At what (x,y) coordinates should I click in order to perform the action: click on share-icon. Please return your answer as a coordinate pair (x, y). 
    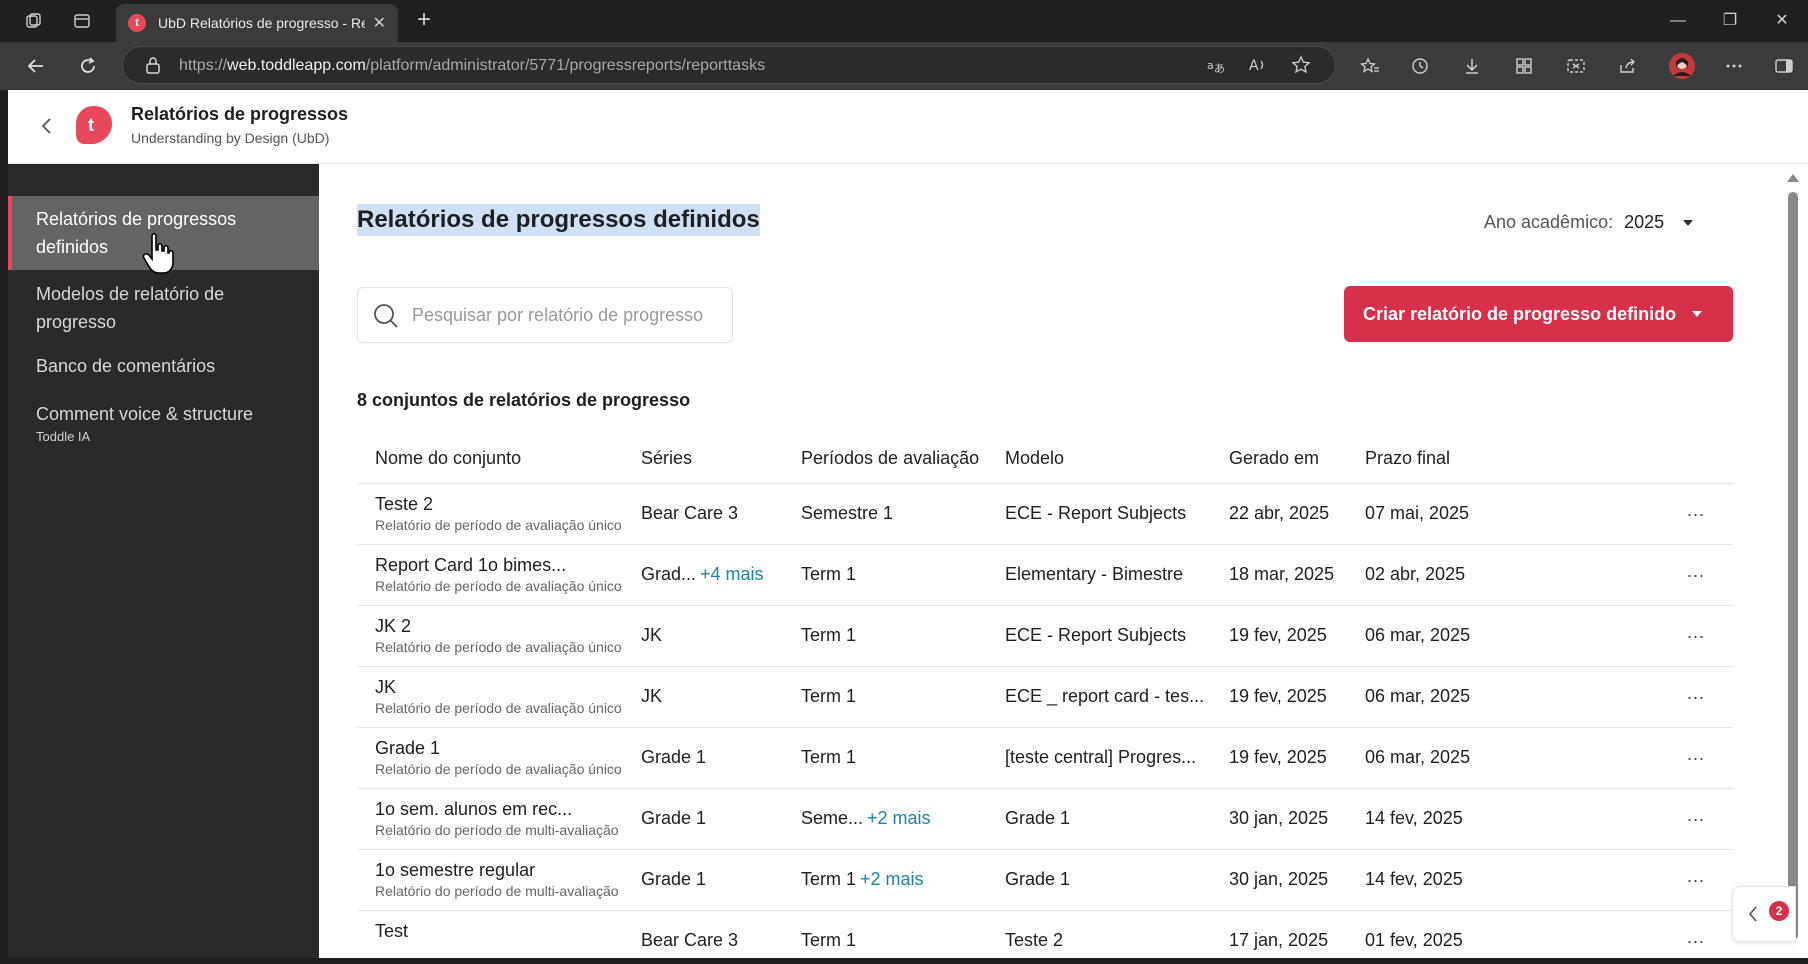
    Looking at the image, I should click on (1628, 66).